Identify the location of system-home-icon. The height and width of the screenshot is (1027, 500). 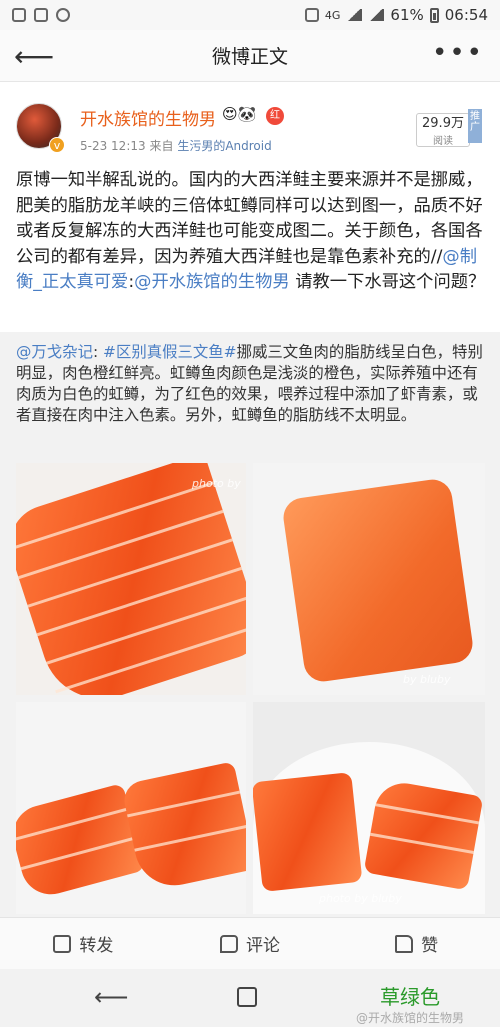
(247, 997).